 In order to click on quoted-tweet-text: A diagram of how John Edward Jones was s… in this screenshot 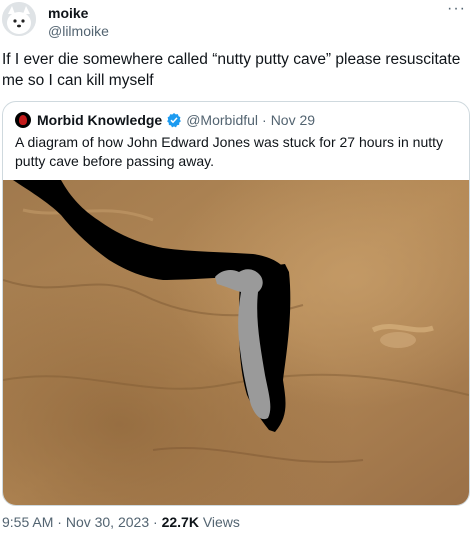, I will do `click(229, 151)`.